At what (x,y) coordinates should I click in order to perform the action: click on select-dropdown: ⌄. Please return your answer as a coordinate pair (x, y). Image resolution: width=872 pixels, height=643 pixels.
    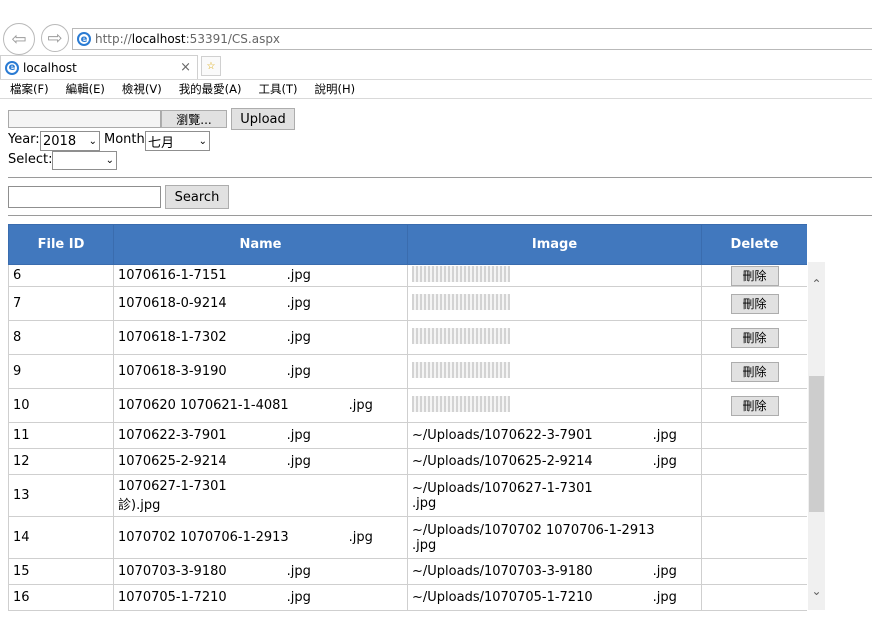
    Looking at the image, I should click on (84, 160).